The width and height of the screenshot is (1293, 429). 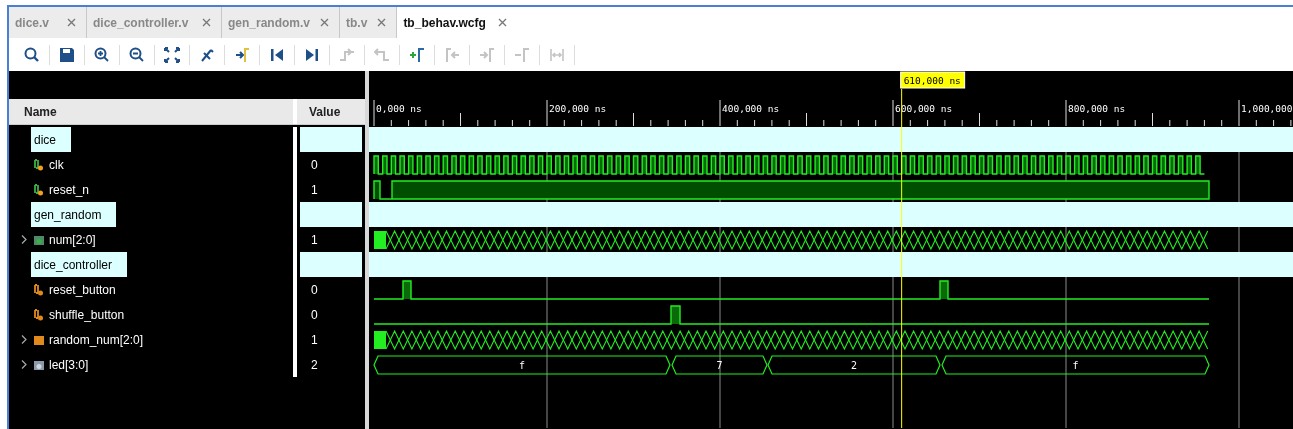 What do you see at coordinates (312, 54) in the screenshot?
I see `skip-forward-icon` at bounding box center [312, 54].